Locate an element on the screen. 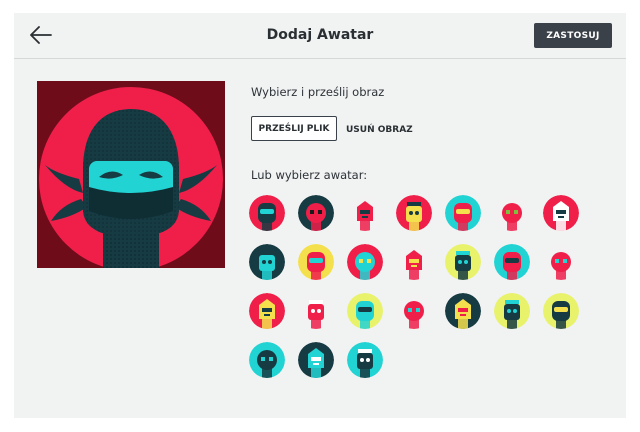  skull-robot-avatar-icon is located at coordinates (365, 360).